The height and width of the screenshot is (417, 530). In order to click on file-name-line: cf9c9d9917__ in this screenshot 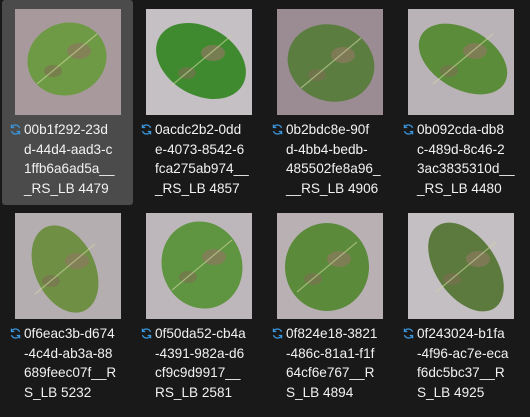, I will do `click(198, 373)`.